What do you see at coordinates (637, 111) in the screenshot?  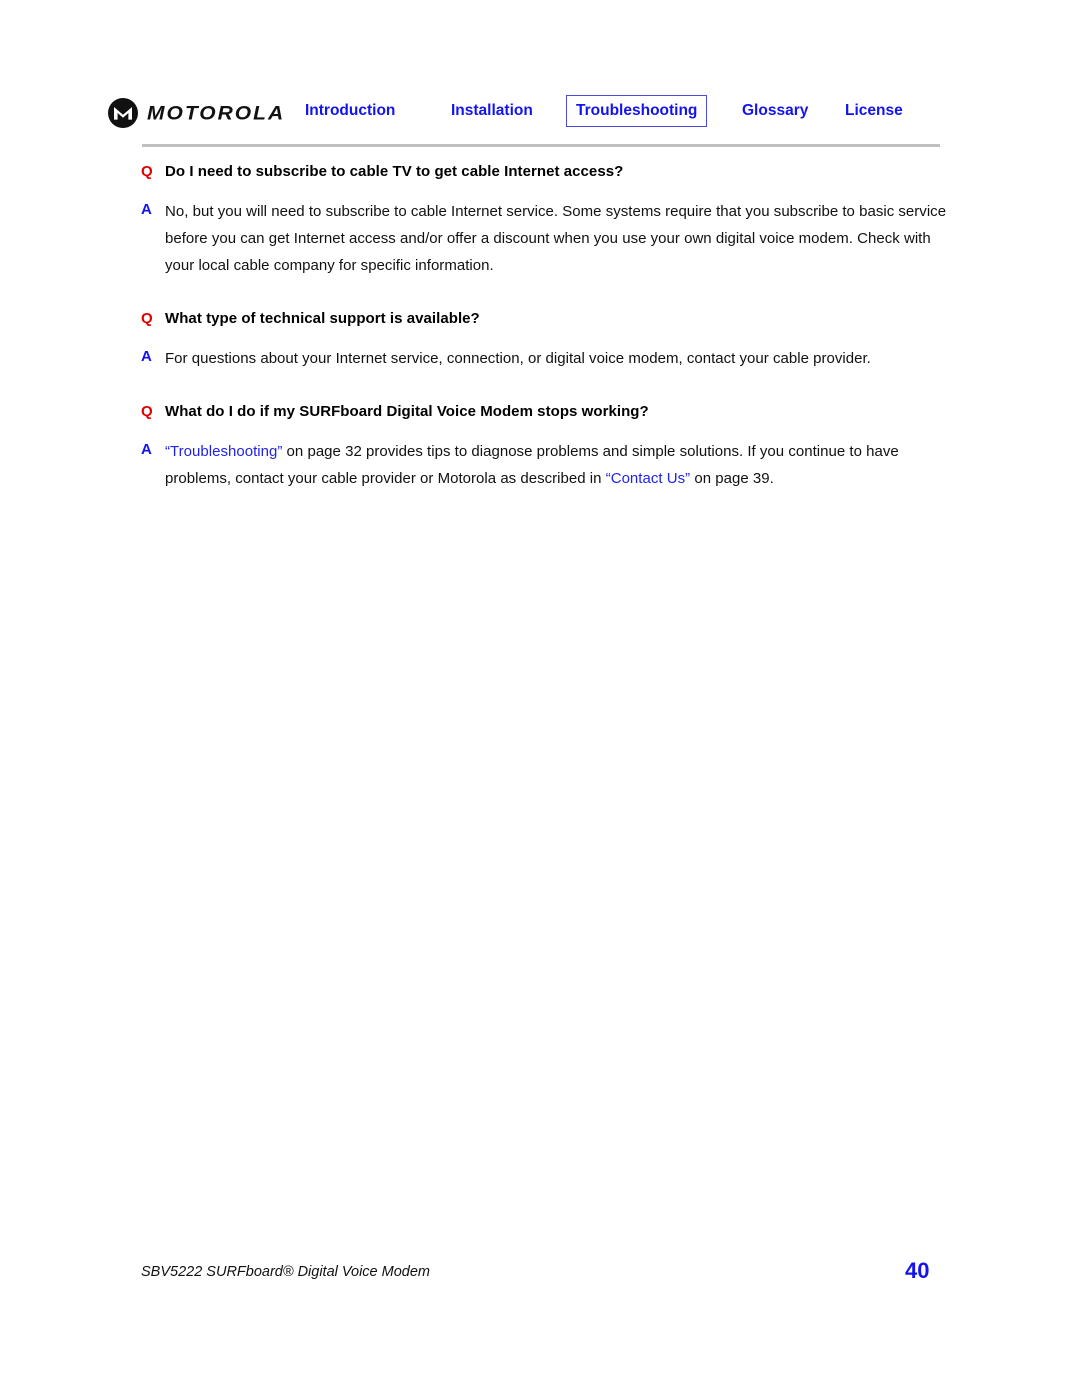 I see `nav-item-troubleshooting: Troubleshooting` at bounding box center [637, 111].